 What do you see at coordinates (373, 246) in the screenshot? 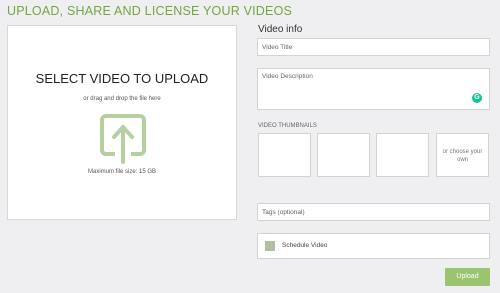
I see `schedule-video-row: Schedule Video` at bounding box center [373, 246].